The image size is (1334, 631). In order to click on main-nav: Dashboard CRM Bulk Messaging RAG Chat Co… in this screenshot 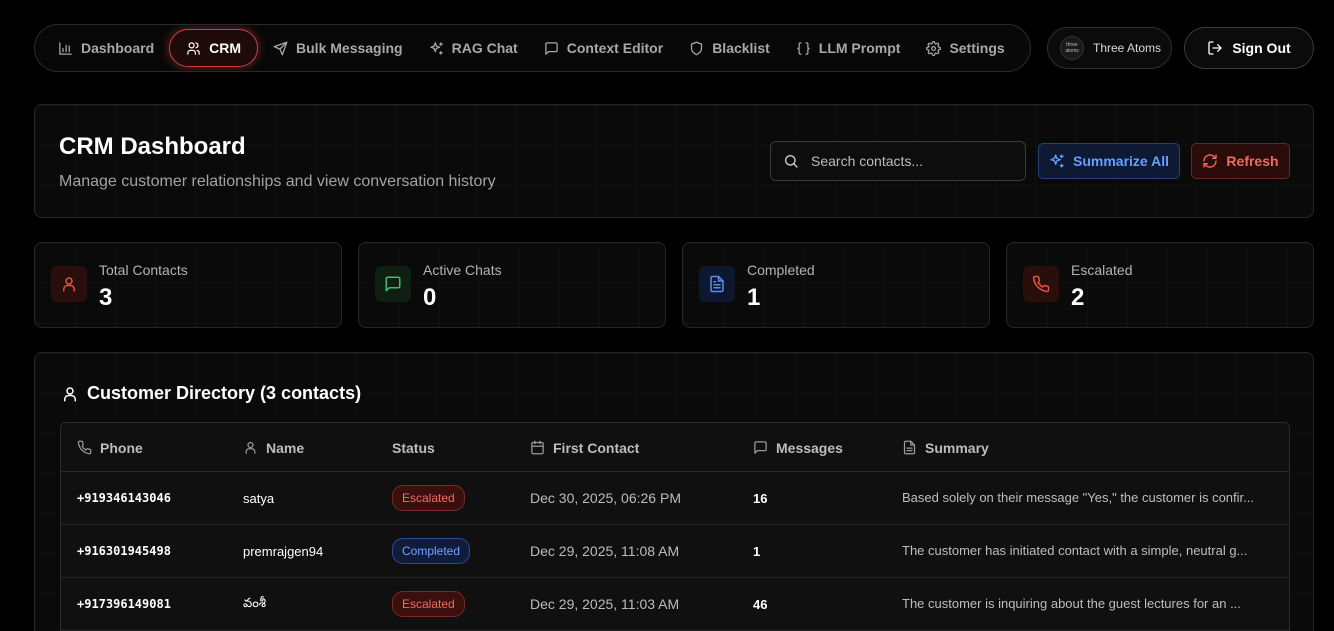, I will do `click(532, 48)`.